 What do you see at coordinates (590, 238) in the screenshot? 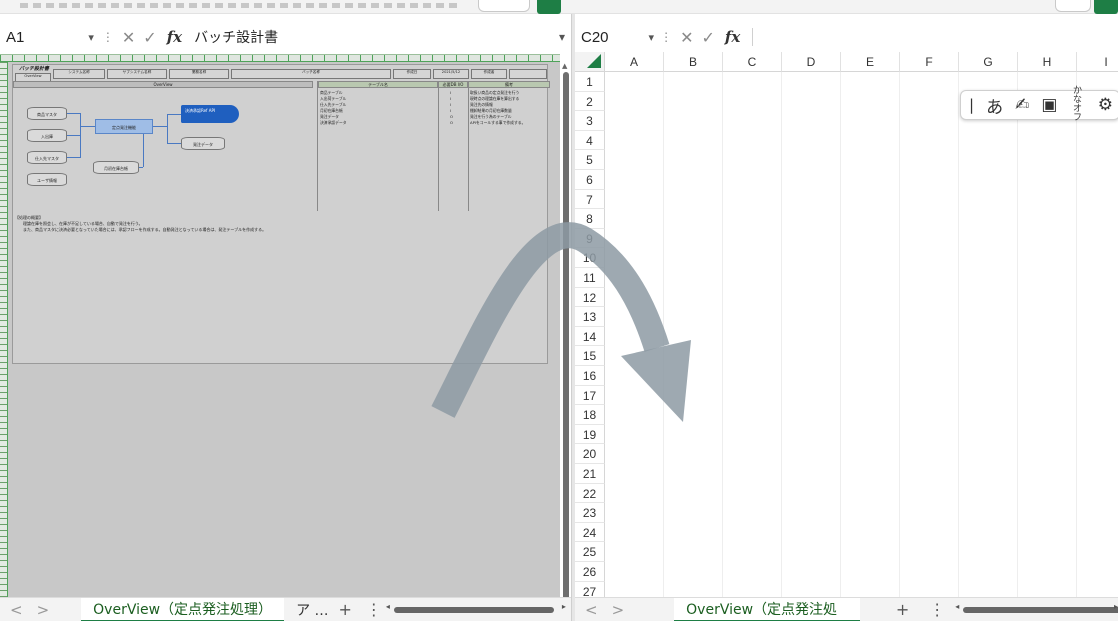
I see `row-header: 9` at bounding box center [590, 238].